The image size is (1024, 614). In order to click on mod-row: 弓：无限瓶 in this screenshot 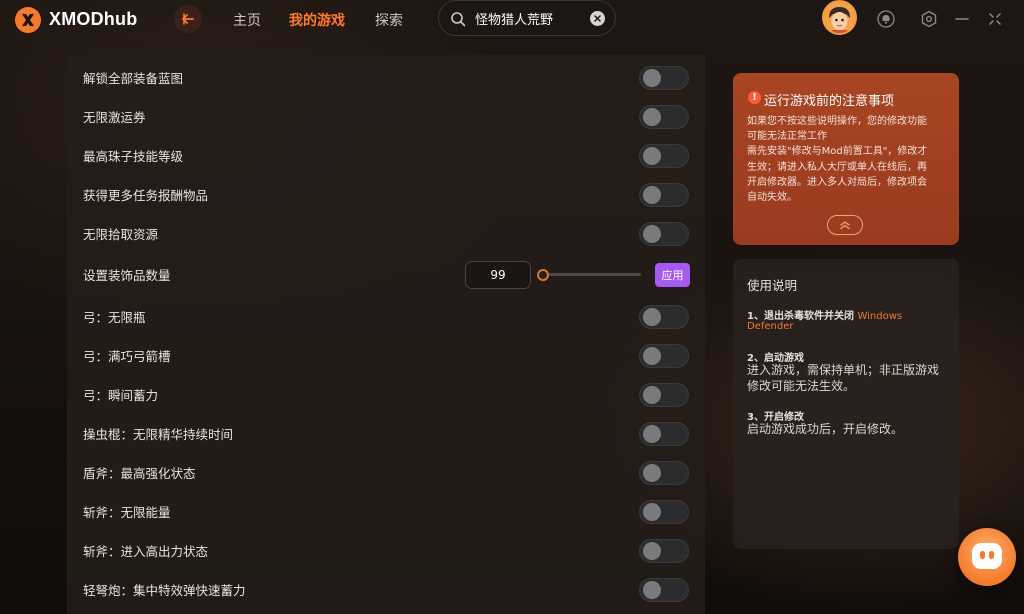, I will do `click(386, 316)`.